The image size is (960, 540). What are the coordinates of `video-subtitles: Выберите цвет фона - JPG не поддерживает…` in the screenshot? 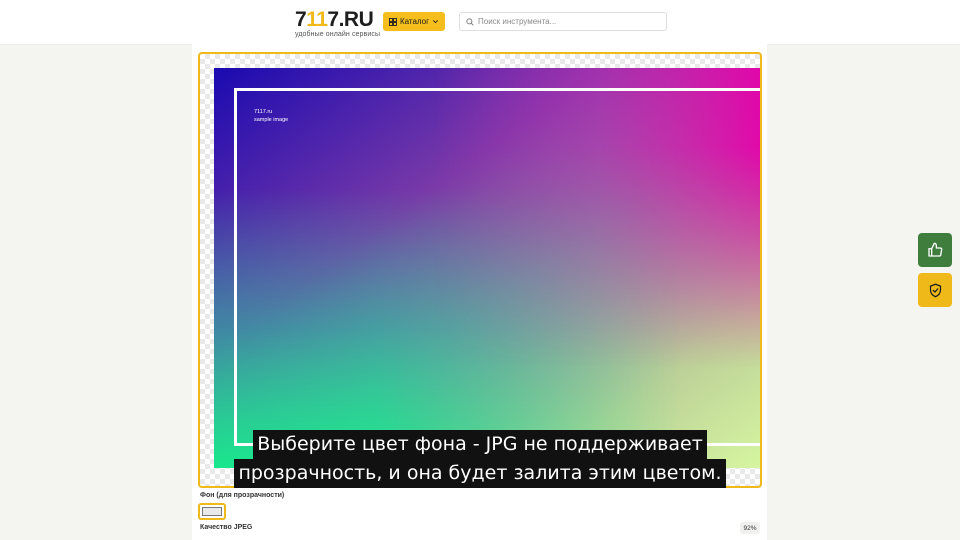 It's located at (480, 459).